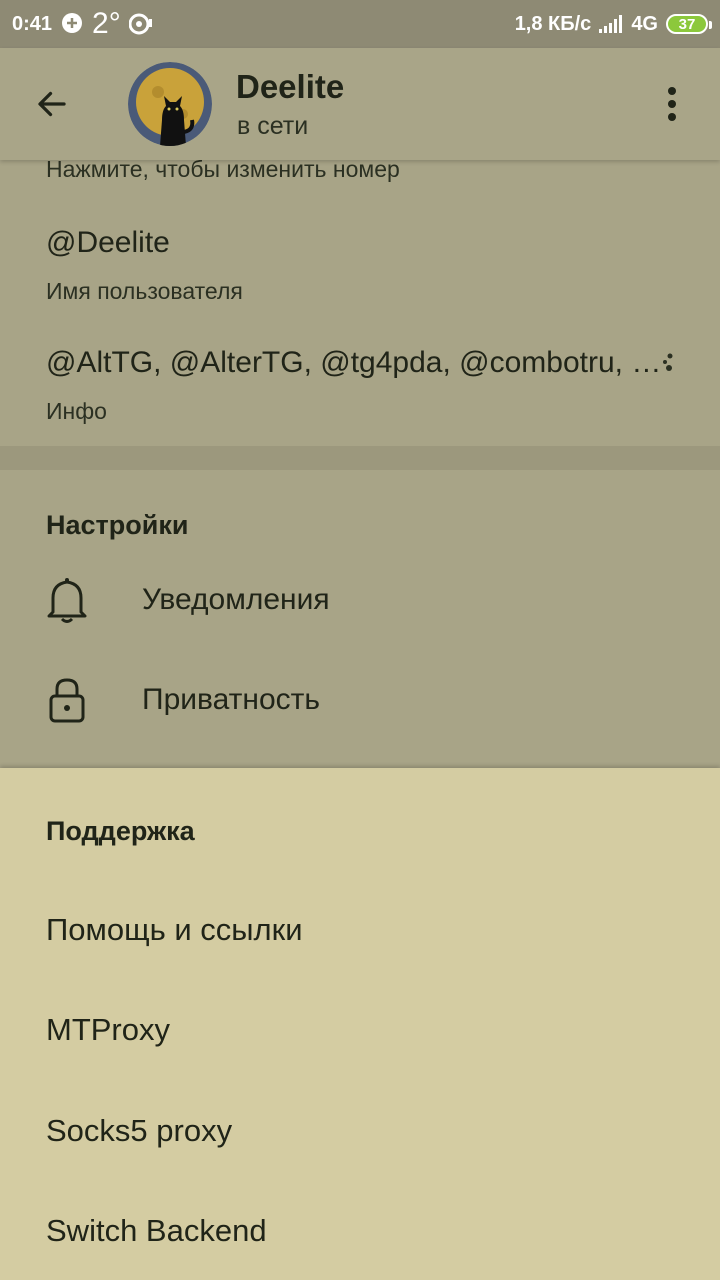 The image size is (720, 1280). Describe the element at coordinates (360, 934) in the screenshot. I see `help-links-item: Помощь и ссылки` at that location.